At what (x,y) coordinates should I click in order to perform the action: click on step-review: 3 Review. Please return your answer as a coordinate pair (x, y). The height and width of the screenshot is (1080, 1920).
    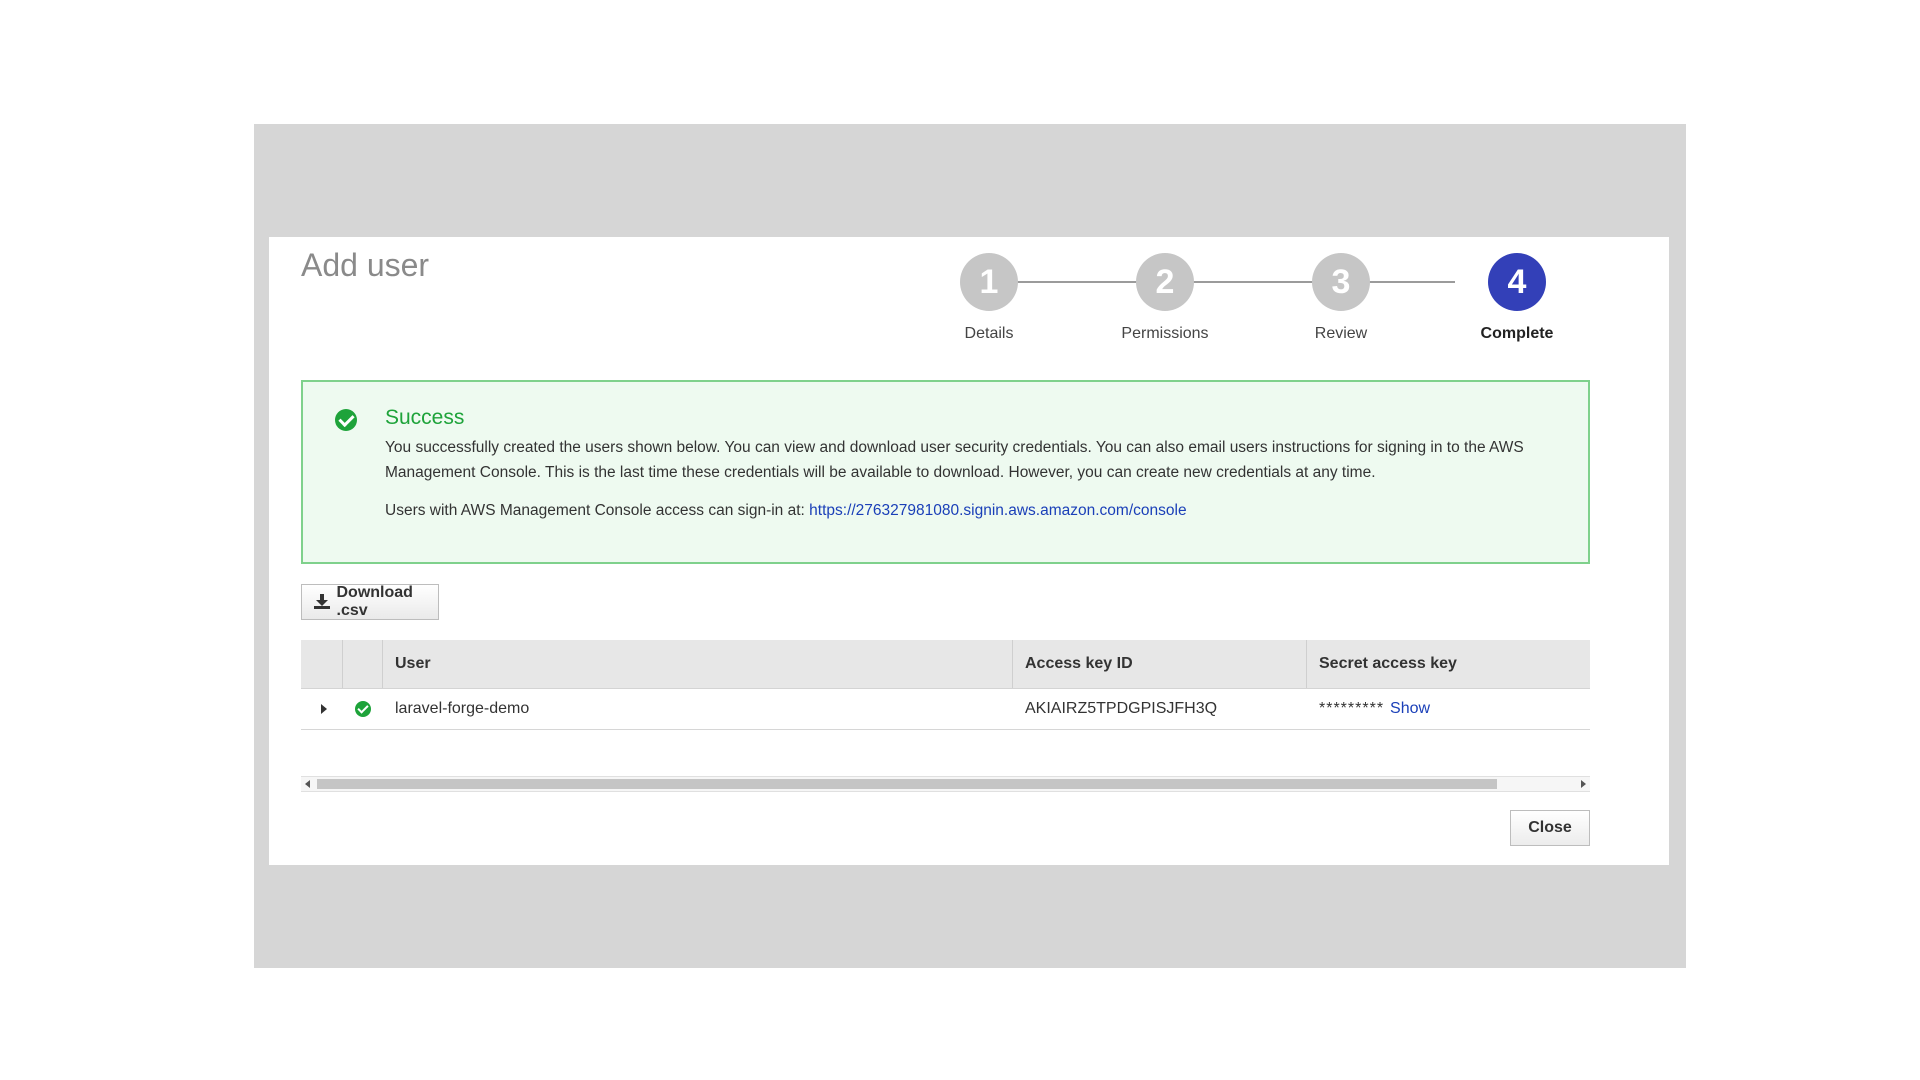
    Looking at the image, I should click on (1341, 298).